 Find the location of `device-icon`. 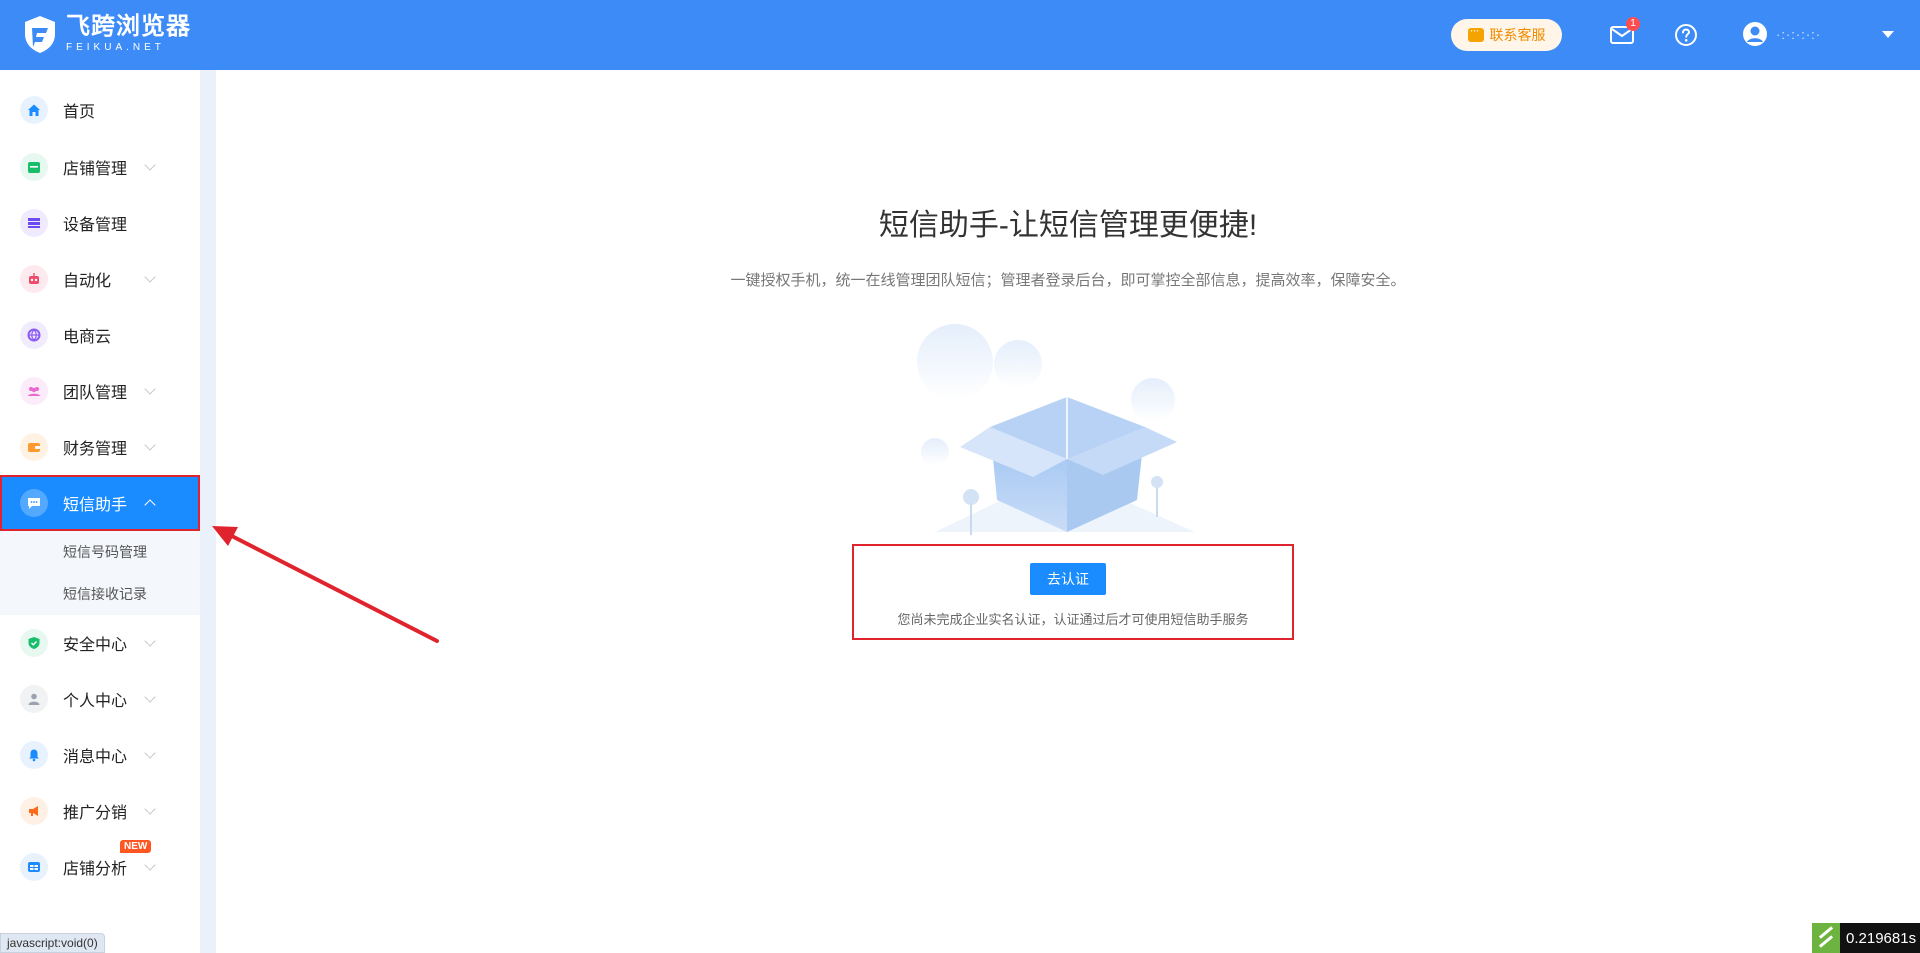

device-icon is located at coordinates (34, 223).